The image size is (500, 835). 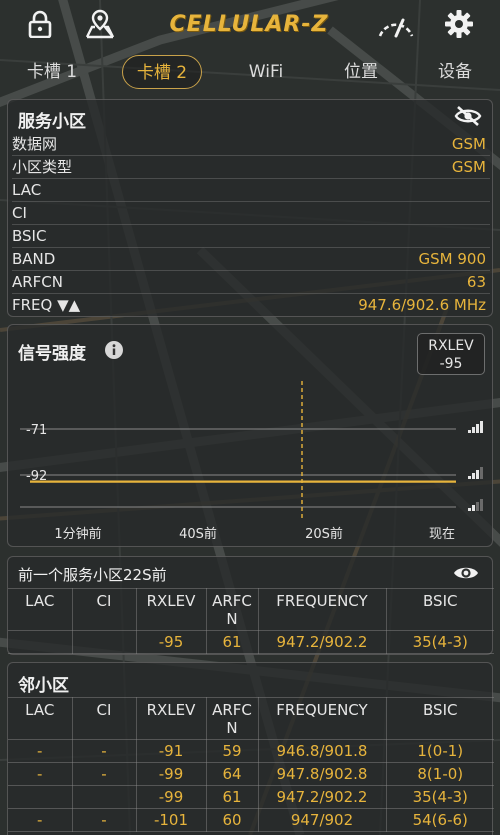 What do you see at coordinates (36, 430) in the screenshot?
I see `y-tick-label: -71` at bounding box center [36, 430].